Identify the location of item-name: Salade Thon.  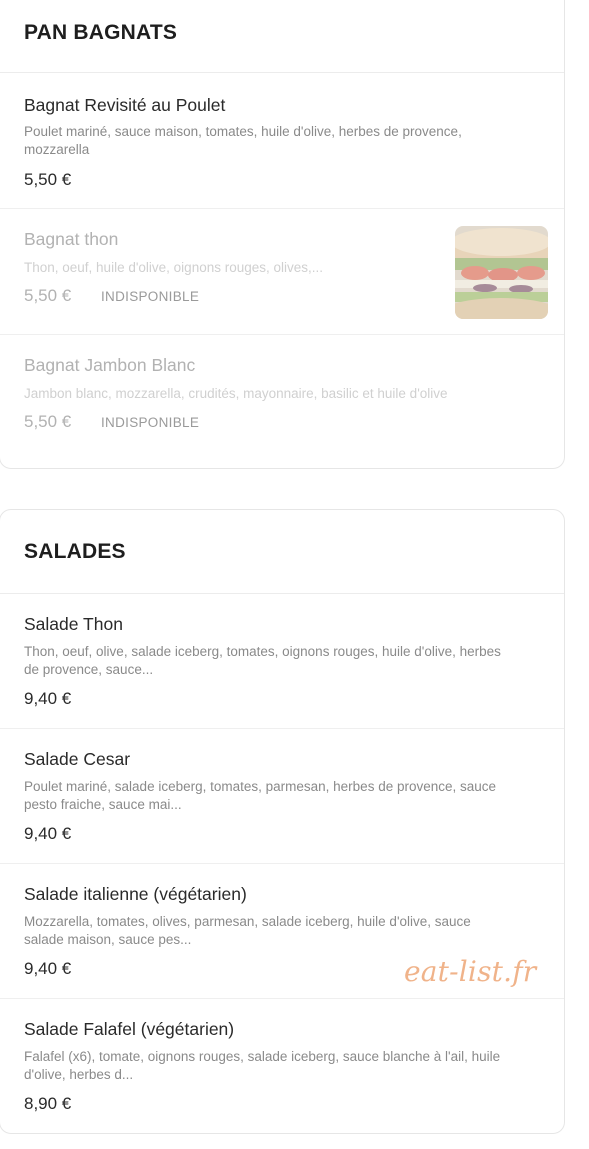
(73, 624).